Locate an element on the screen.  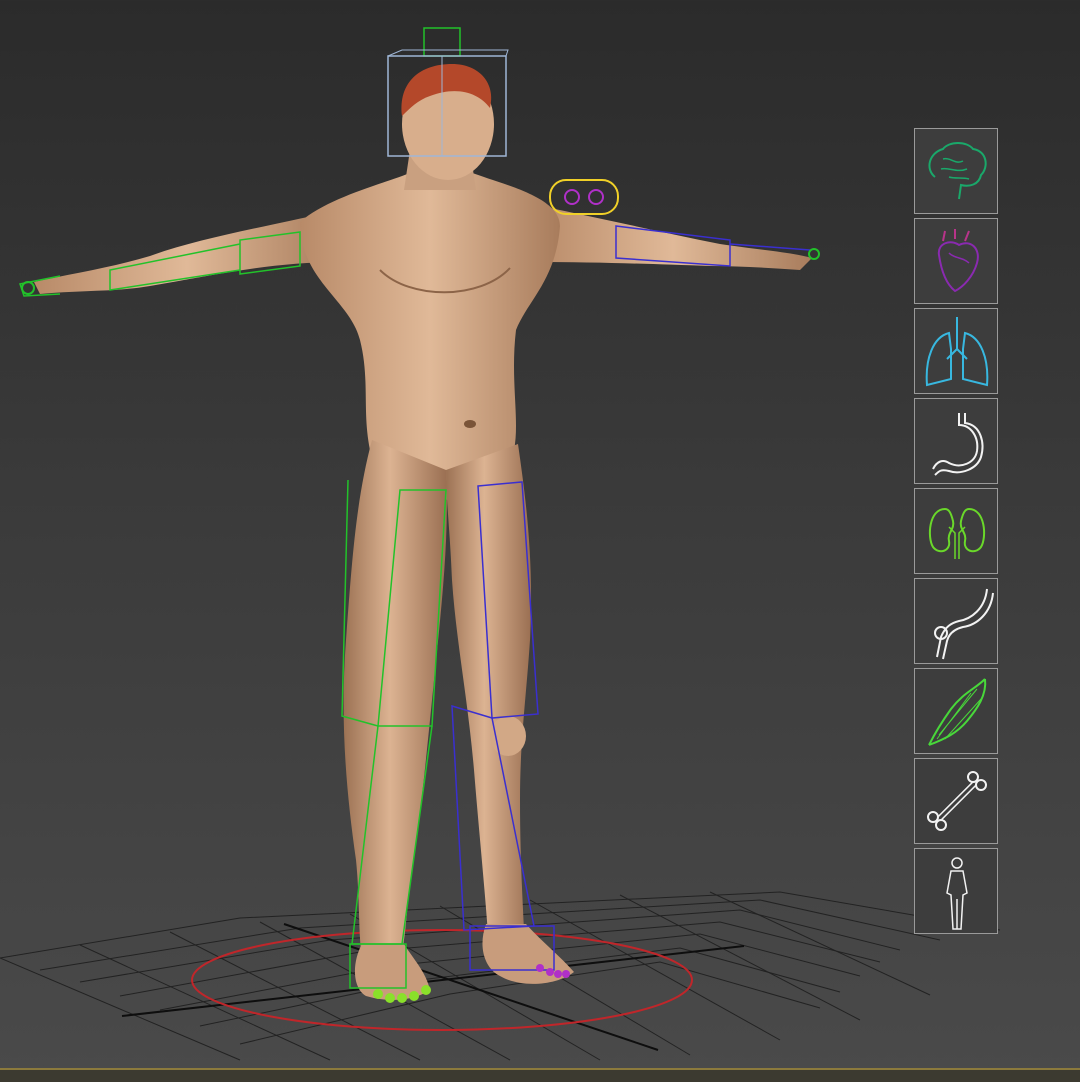
left-arm is located at coordinates (187, 253).